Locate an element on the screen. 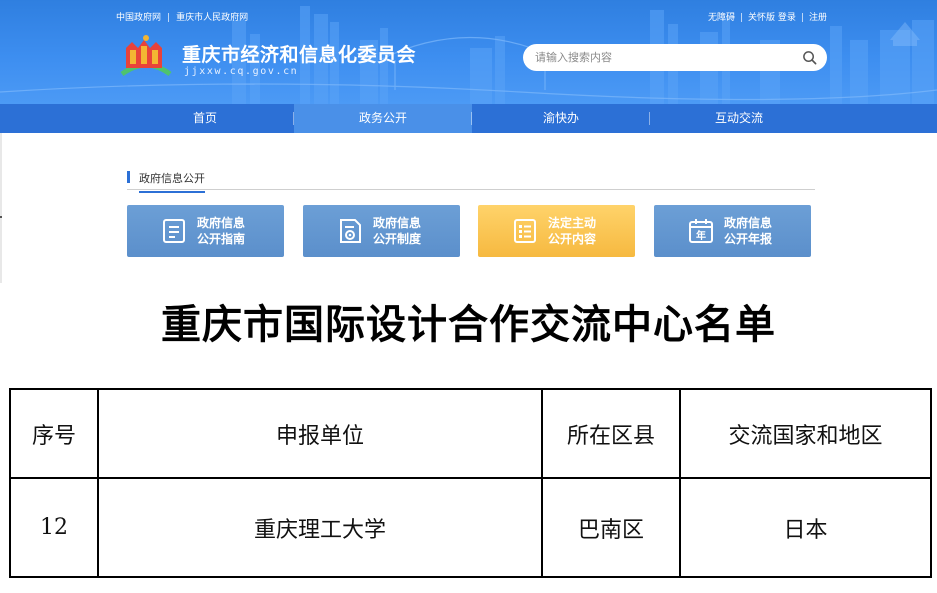 This screenshot has height=593, width=937. card-disclosure-guide: 政府信息 公开指南 is located at coordinates (205, 231).